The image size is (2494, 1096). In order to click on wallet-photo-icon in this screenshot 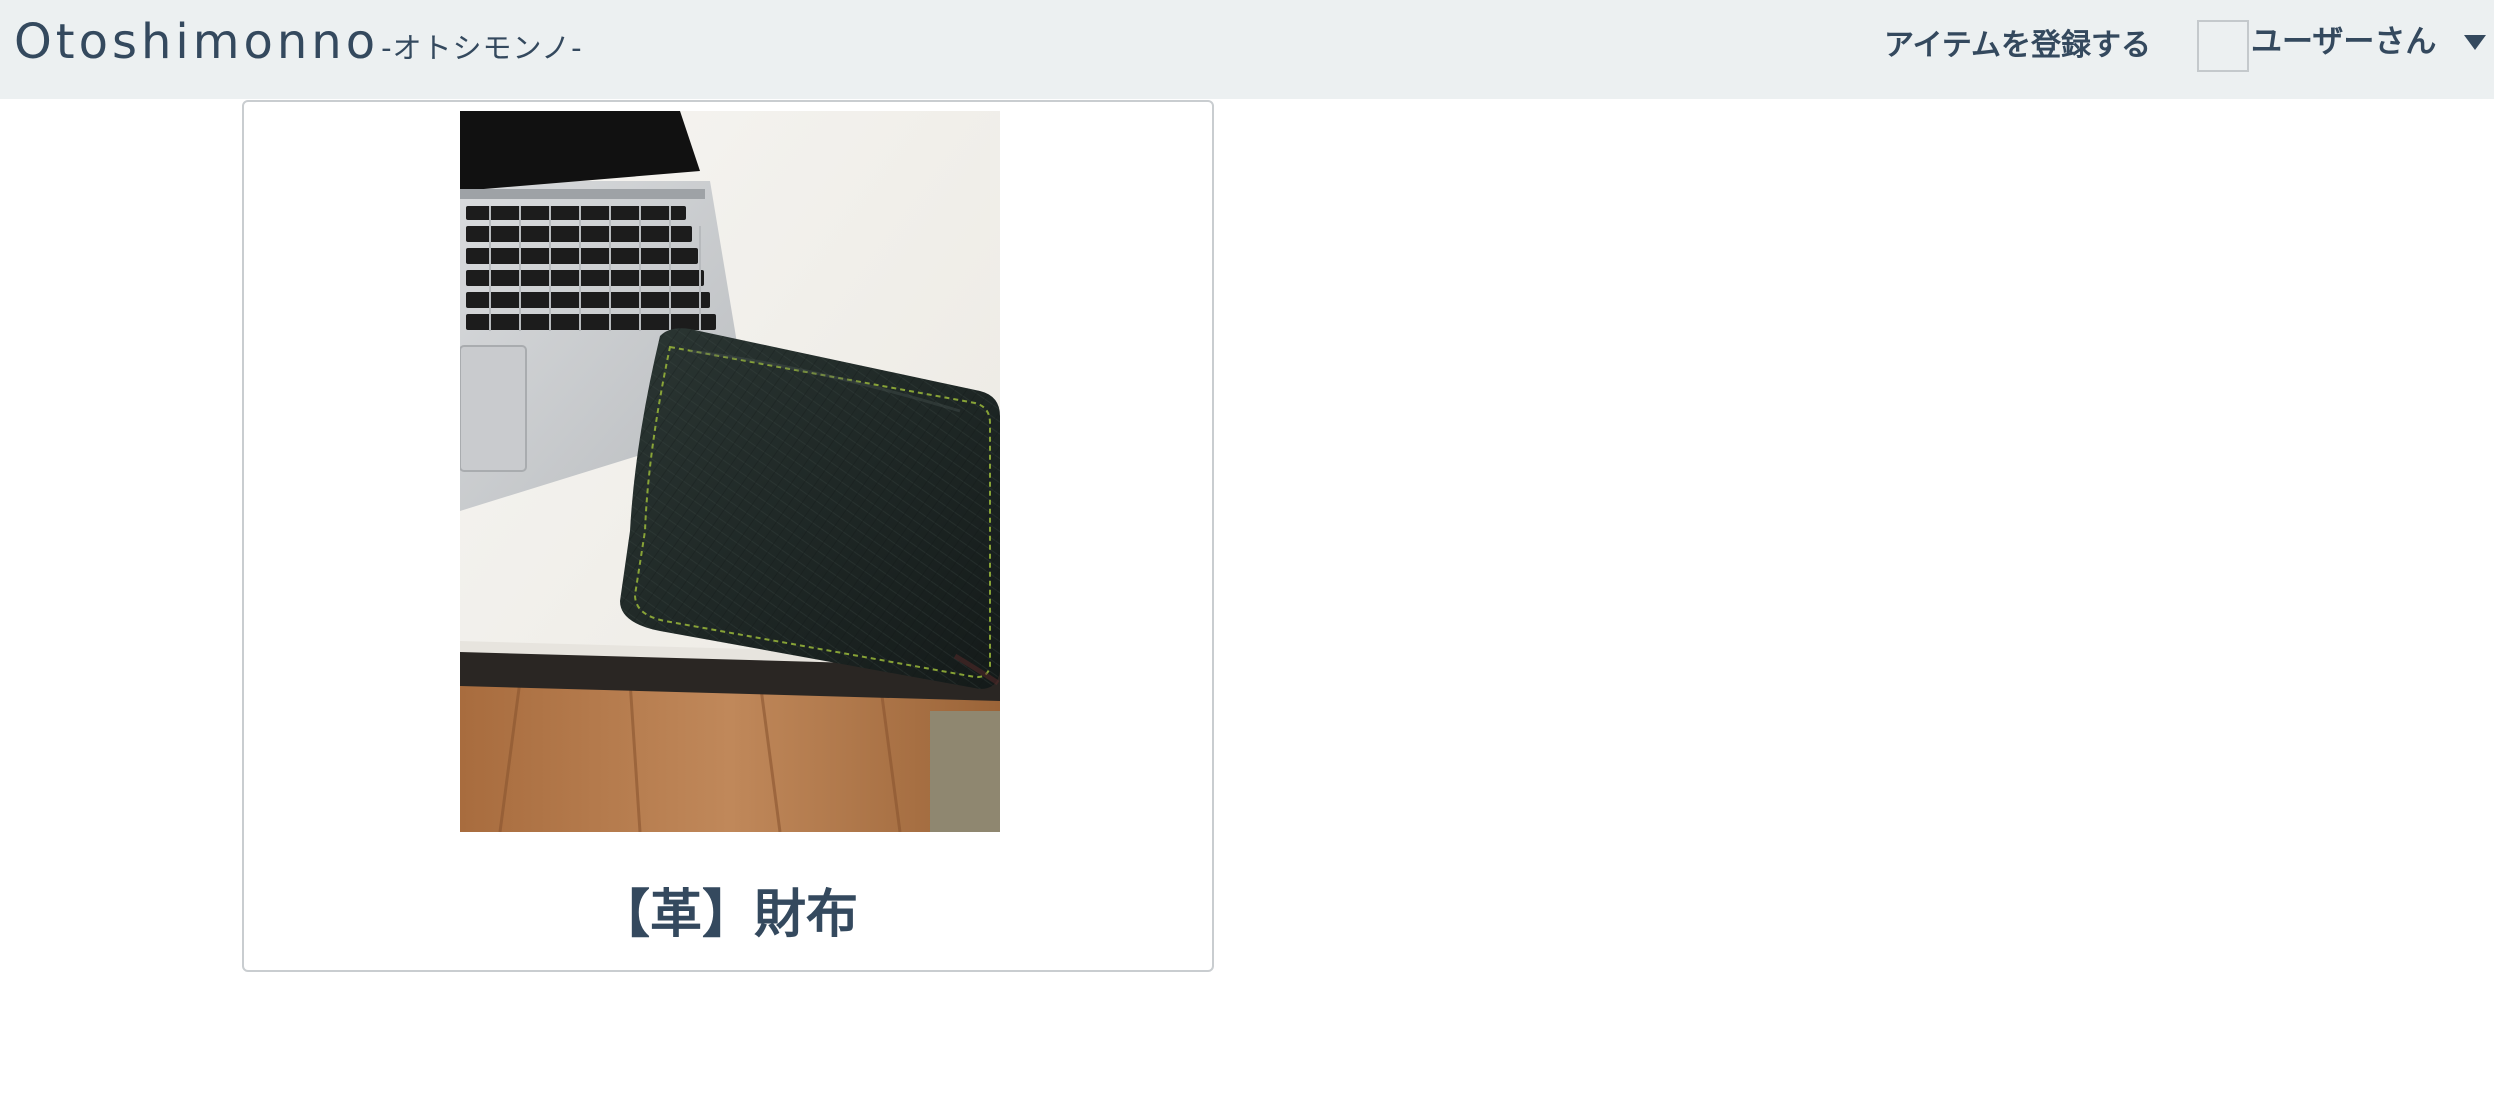, I will do `click(730, 471)`.